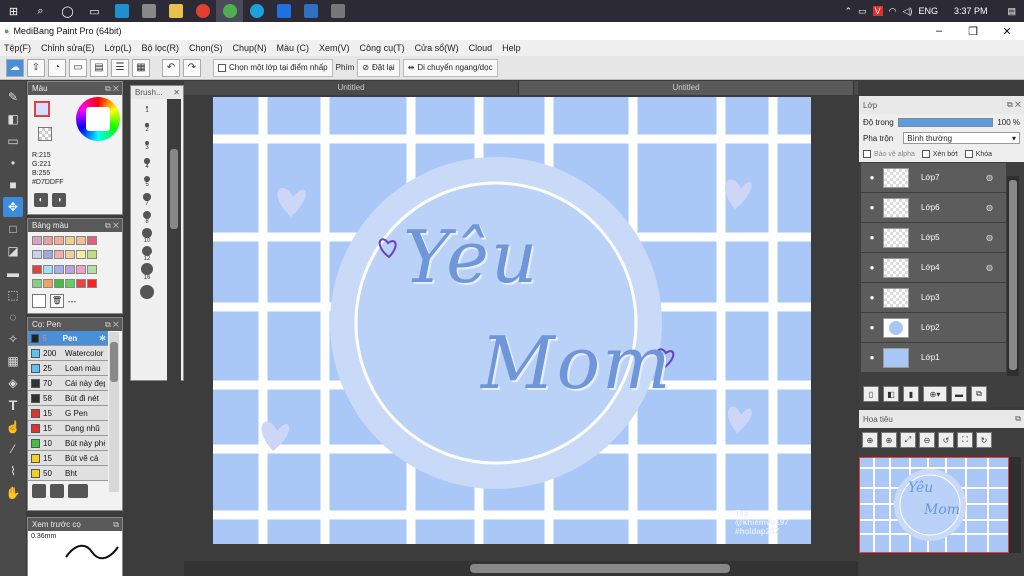 The image size is (1024, 576). I want to click on rotate-left-icon: ↺, so click(946, 440).